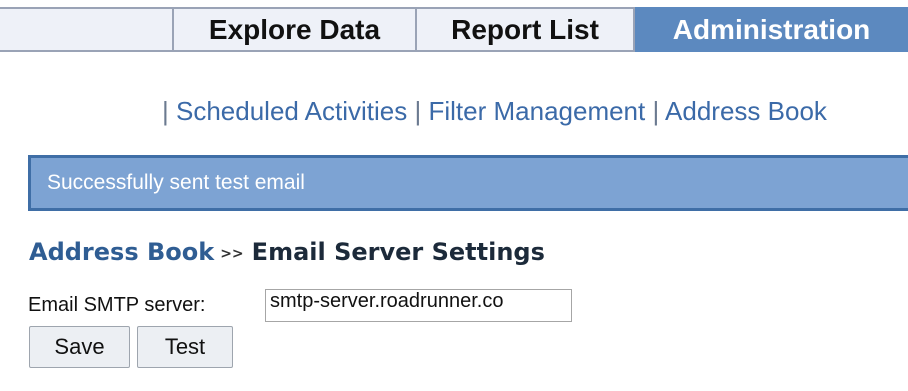 This screenshot has height=391, width=908. I want to click on status-banner: Successfully sent test email, so click(468, 183).